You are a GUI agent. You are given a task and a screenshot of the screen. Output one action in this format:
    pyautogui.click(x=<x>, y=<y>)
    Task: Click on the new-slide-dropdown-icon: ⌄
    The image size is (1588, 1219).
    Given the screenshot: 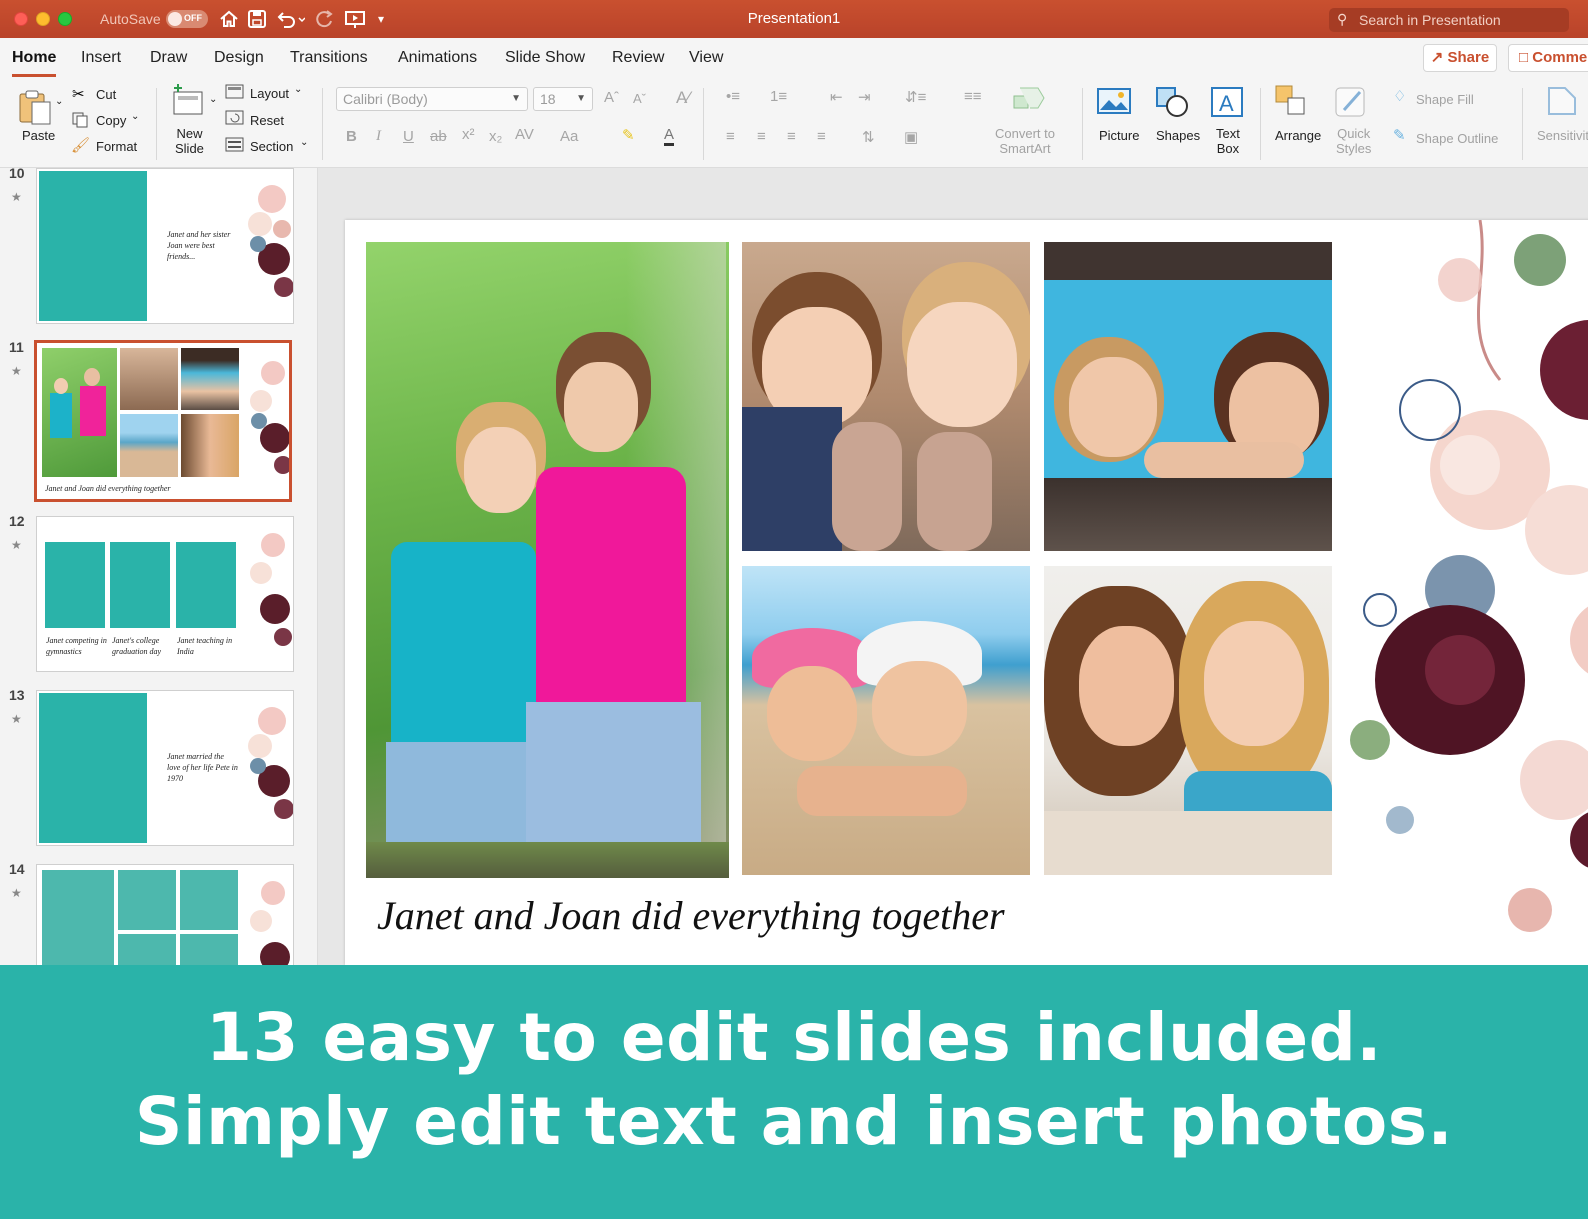 What is the action you would take?
    pyautogui.click(x=213, y=99)
    